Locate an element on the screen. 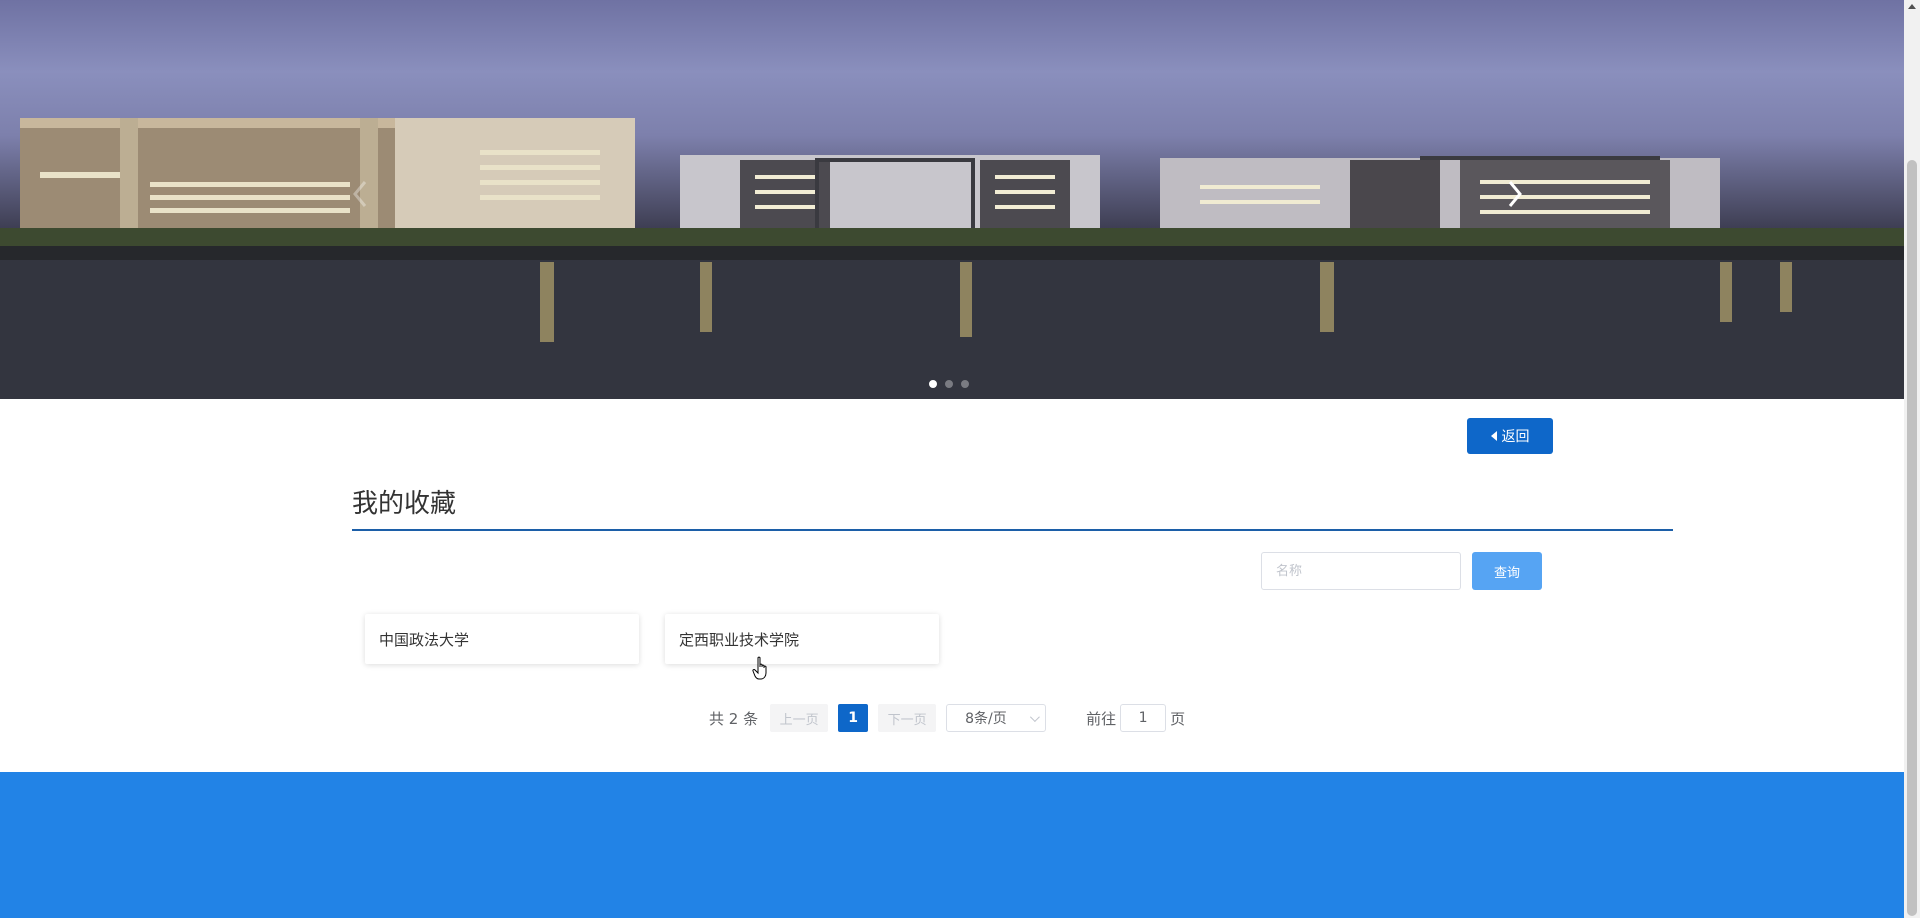 This screenshot has height=918, width=1920. chevron-down-icon is located at coordinates (1035, 716).